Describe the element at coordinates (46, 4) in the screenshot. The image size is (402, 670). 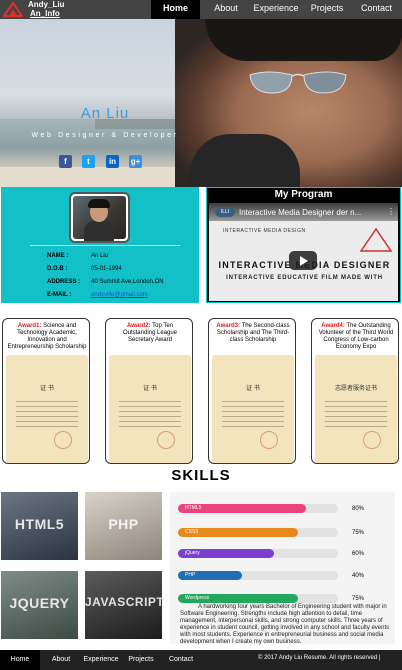
I see `brand-name: Andy_Liu` at that location.